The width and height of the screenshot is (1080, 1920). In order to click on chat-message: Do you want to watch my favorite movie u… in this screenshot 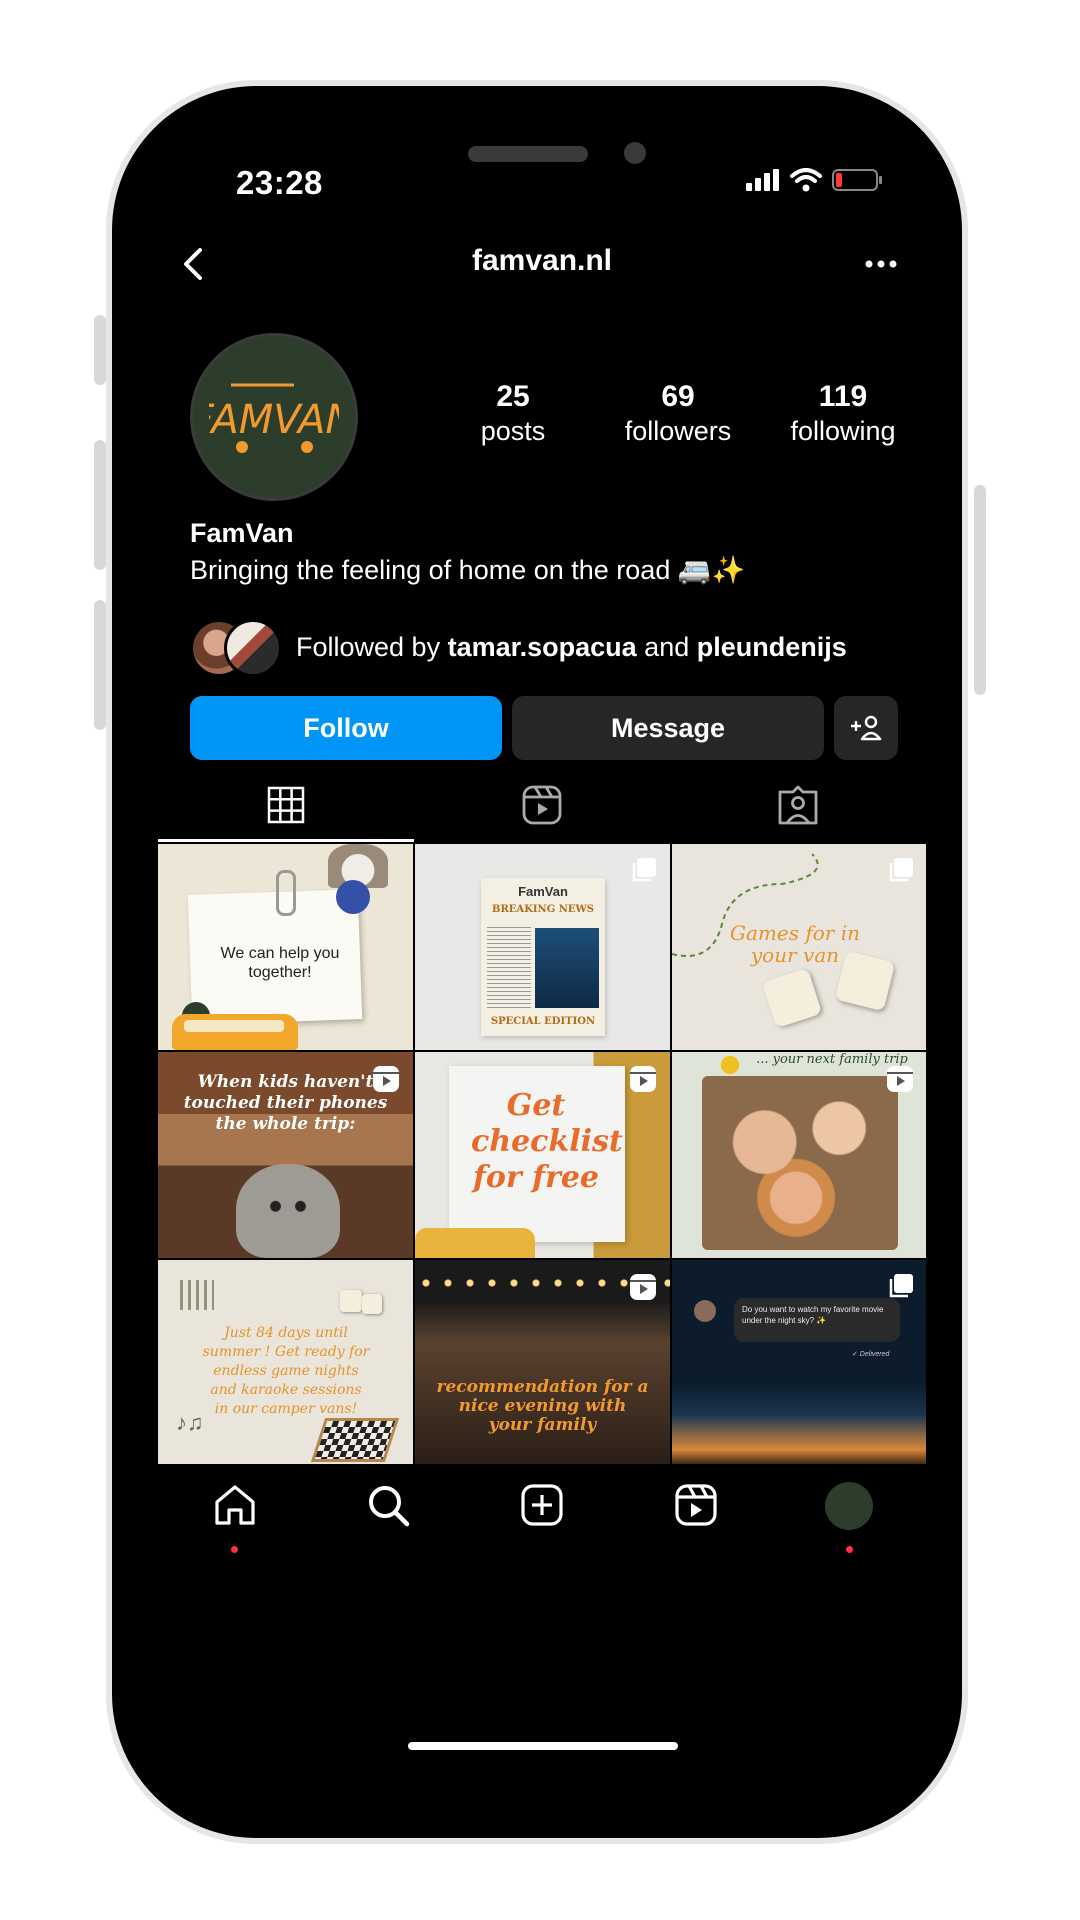, I will do `click(813, 1315)`.